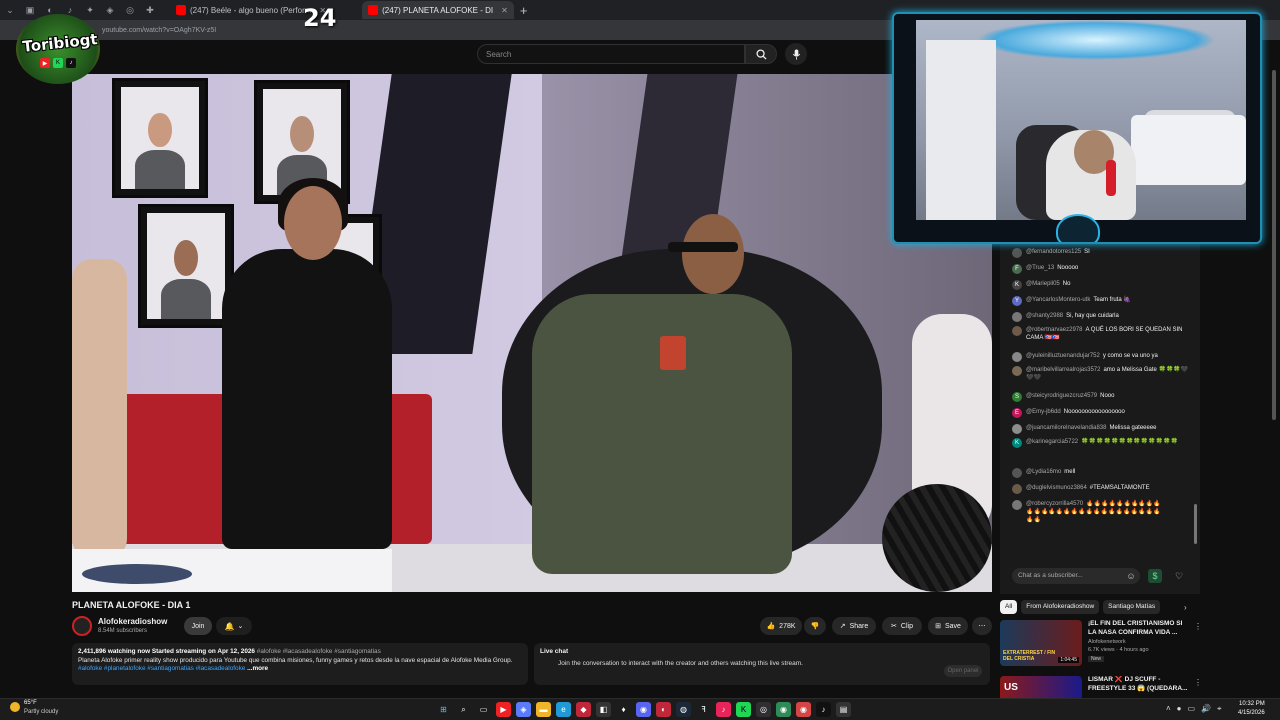  What do you see at coordinates (1043, 472) in the screenshot?
I see `chat-username: @Lydia16mo` at bounding box center [1043, 472].